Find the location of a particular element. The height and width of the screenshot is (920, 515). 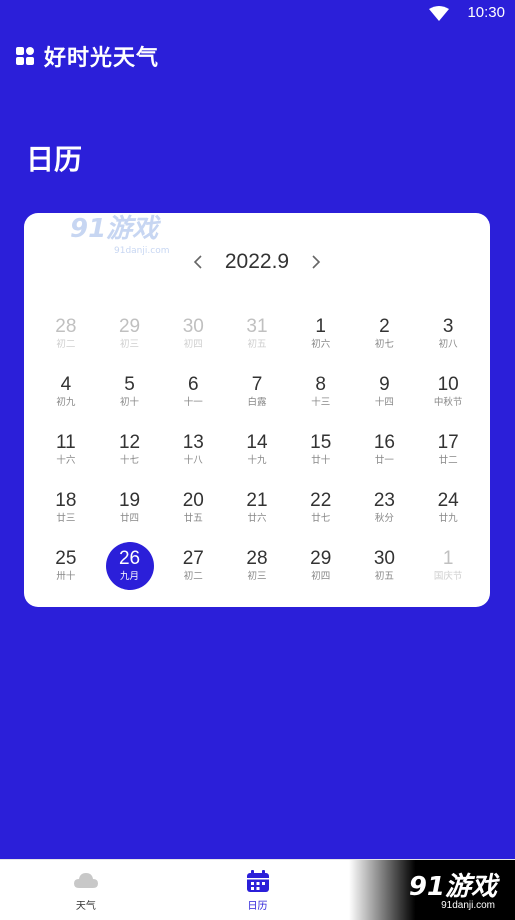

day-number: 10 is located at coordinates (448, 384).